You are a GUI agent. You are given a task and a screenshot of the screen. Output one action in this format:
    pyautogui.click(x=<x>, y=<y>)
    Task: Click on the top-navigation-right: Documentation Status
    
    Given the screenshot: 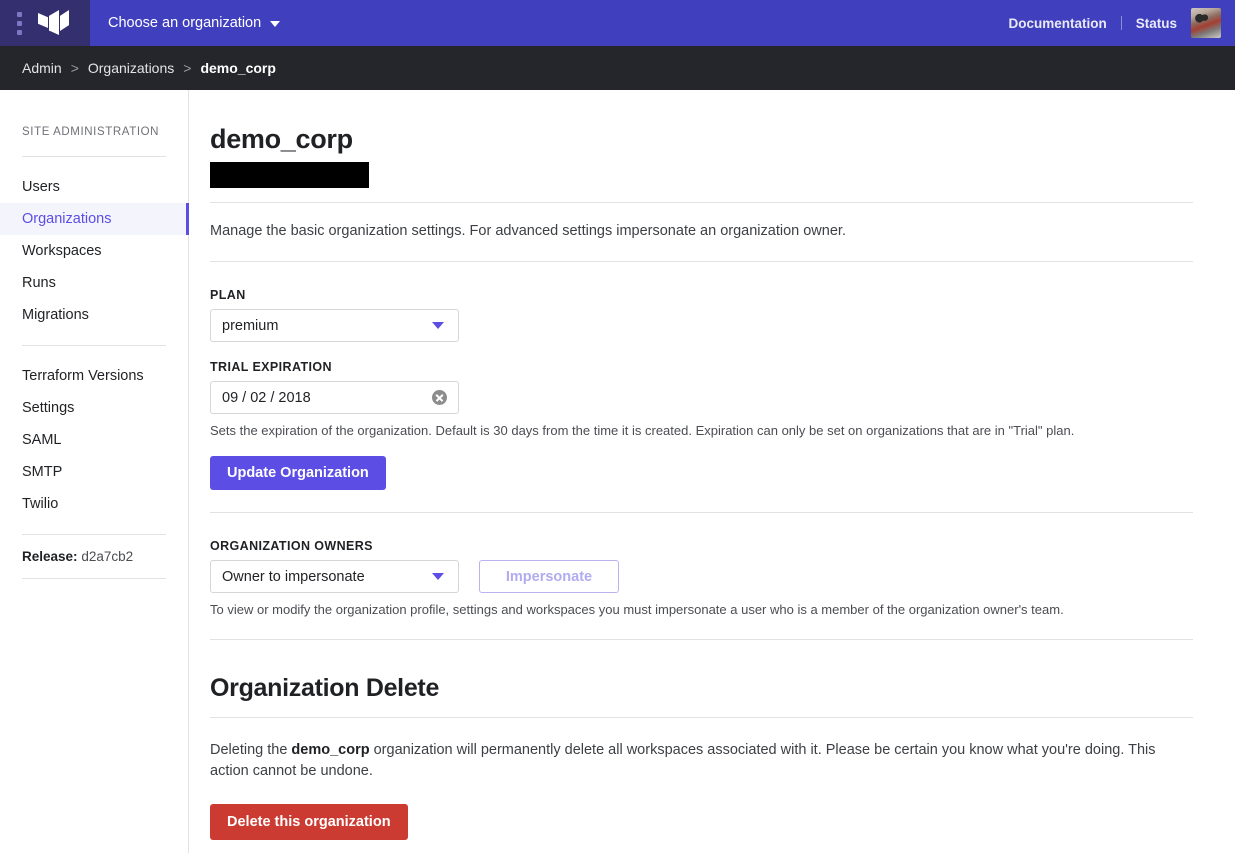 What is the action you would take?
    pyautogui.click(x=1121, y=23)
    